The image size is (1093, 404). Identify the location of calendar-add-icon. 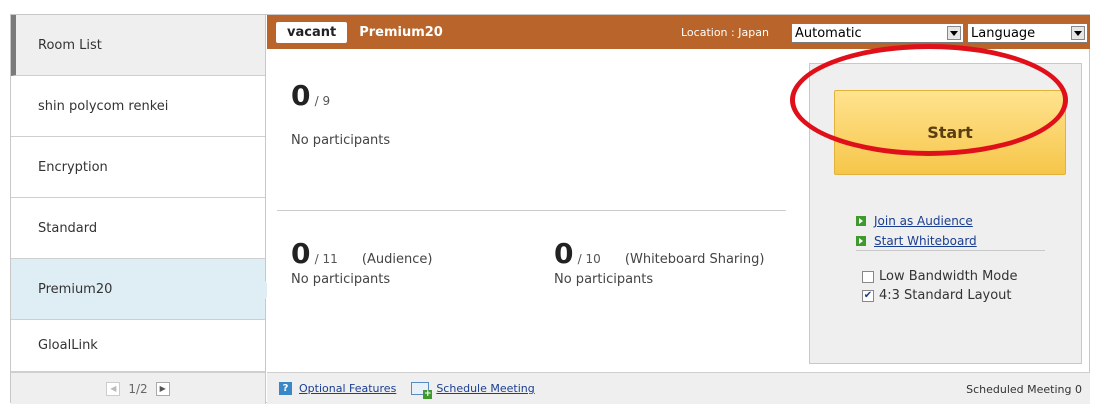
(422, 390).